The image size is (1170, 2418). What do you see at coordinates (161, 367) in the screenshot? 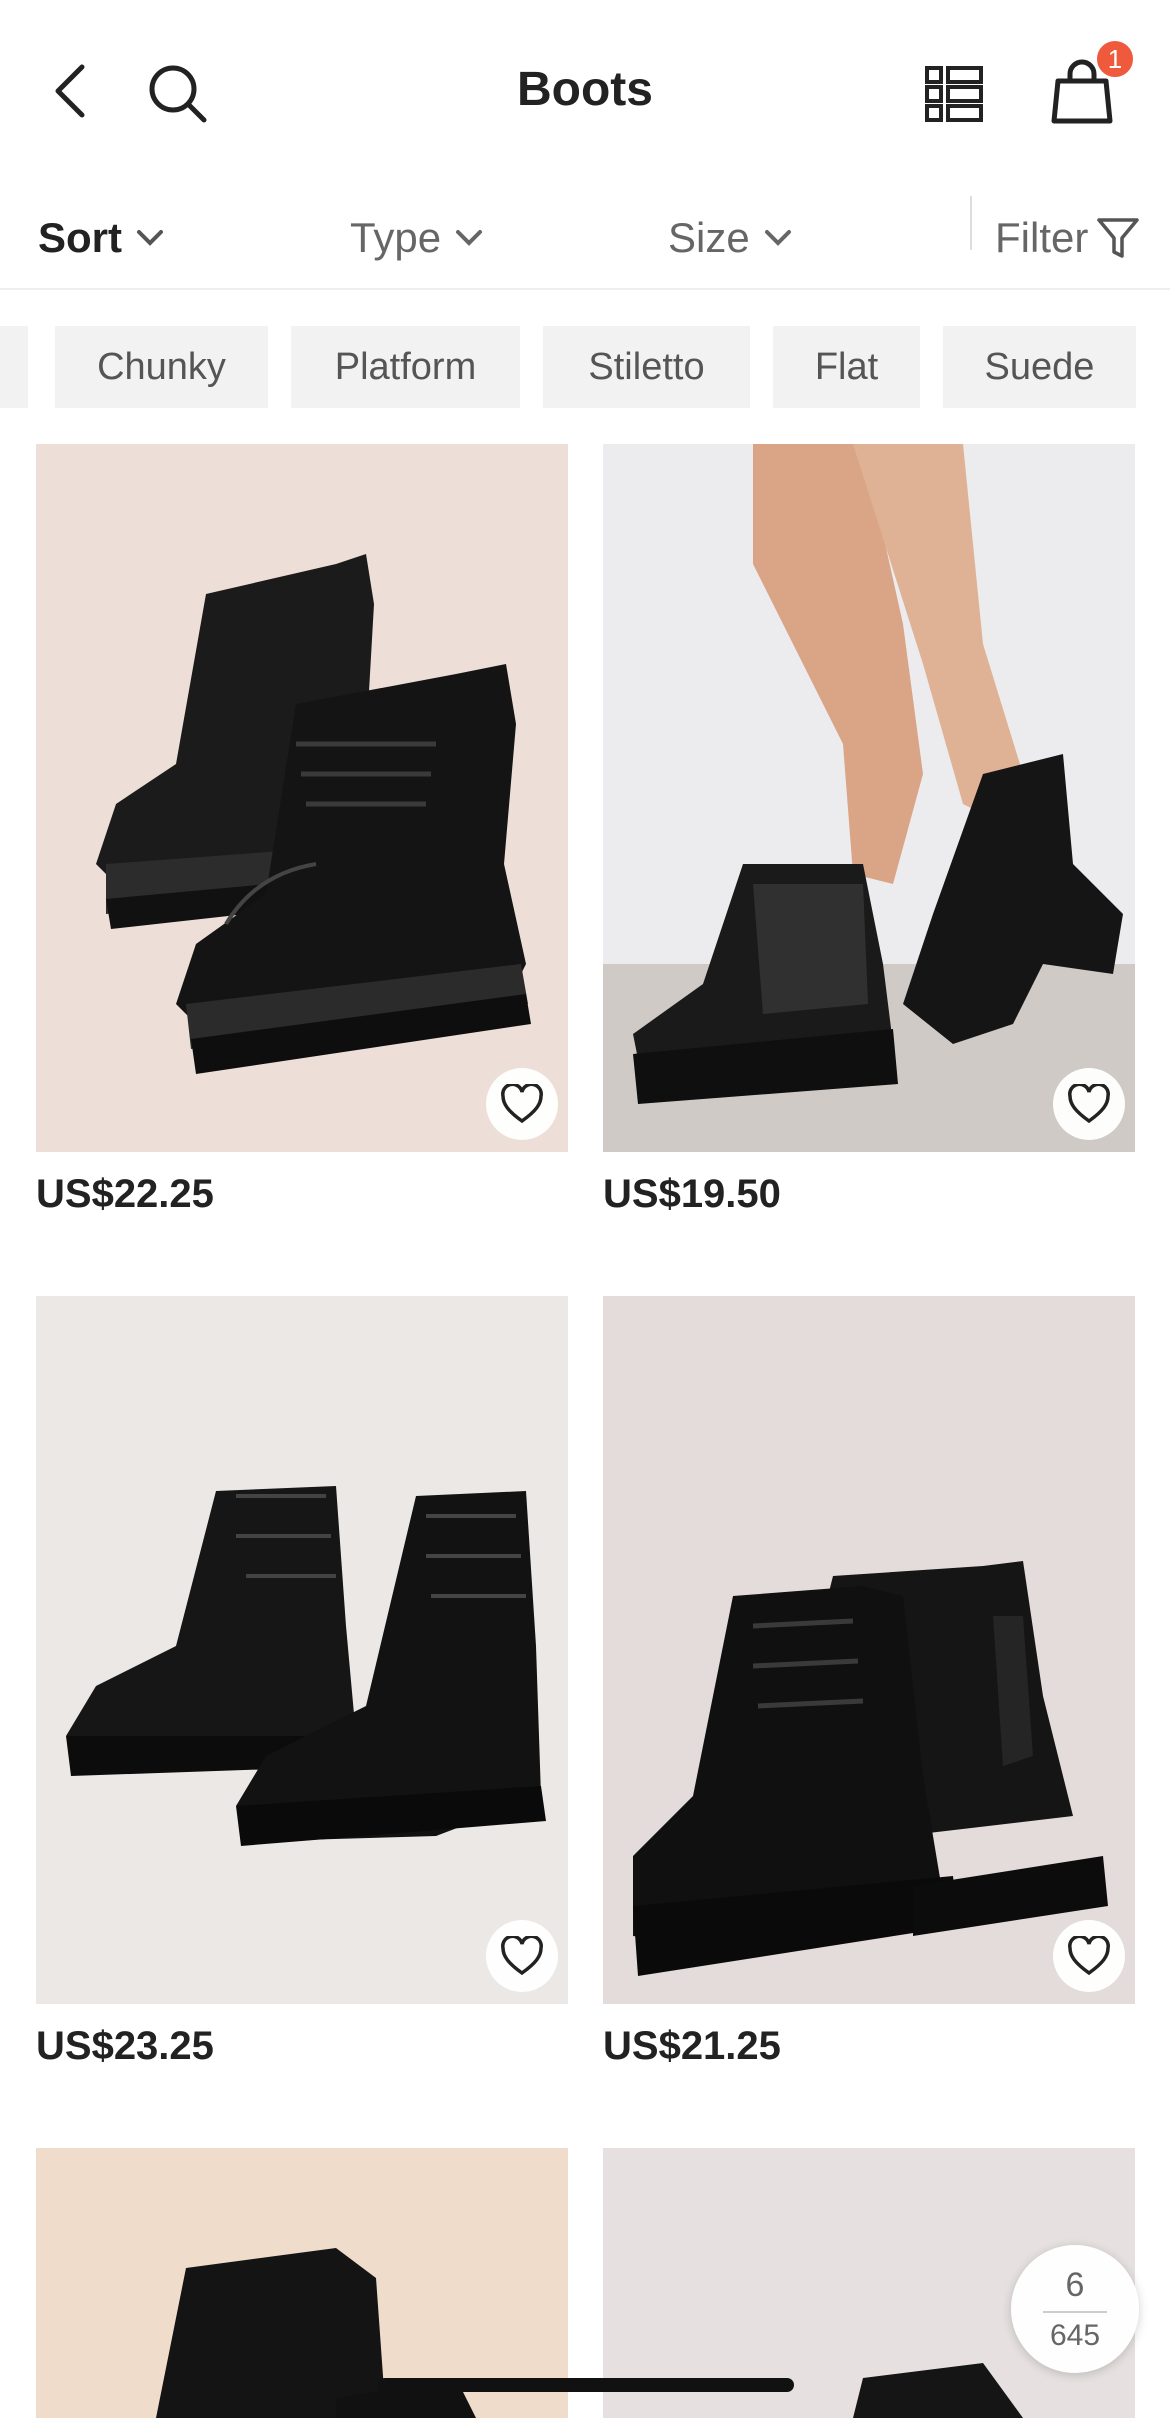
I see `chip-chunky: Chunky` at bounding box center [161, 367].